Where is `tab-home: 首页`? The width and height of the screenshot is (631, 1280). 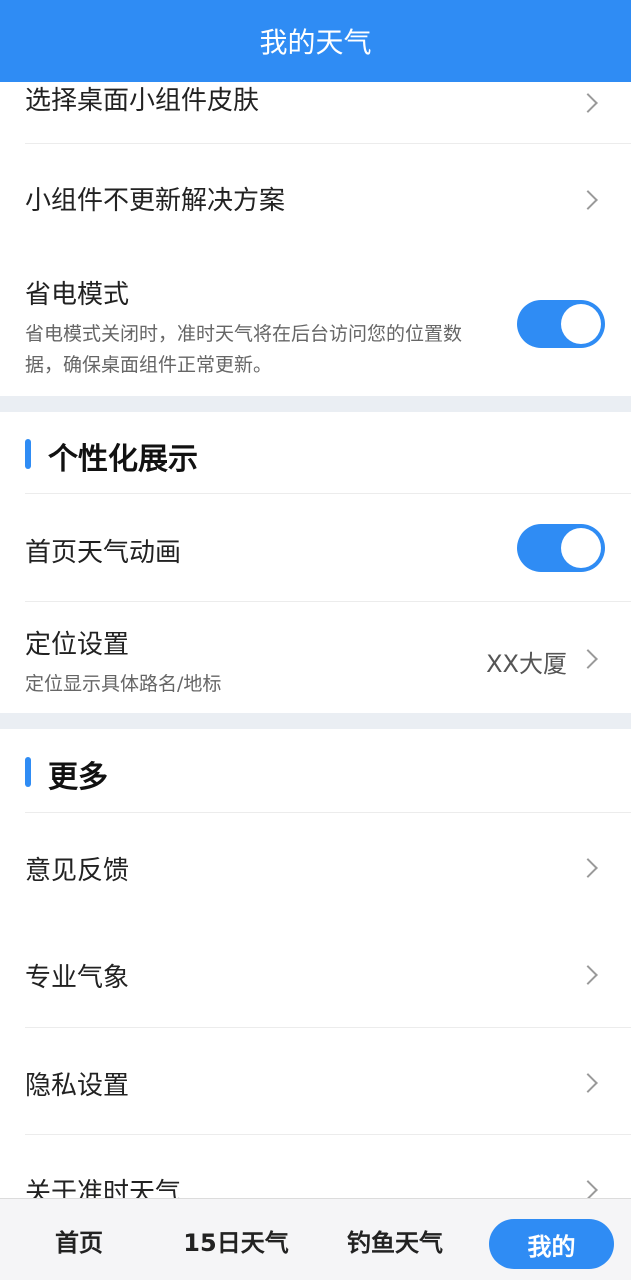
tab-home: 首页 is located at coordinates (79, 1239).